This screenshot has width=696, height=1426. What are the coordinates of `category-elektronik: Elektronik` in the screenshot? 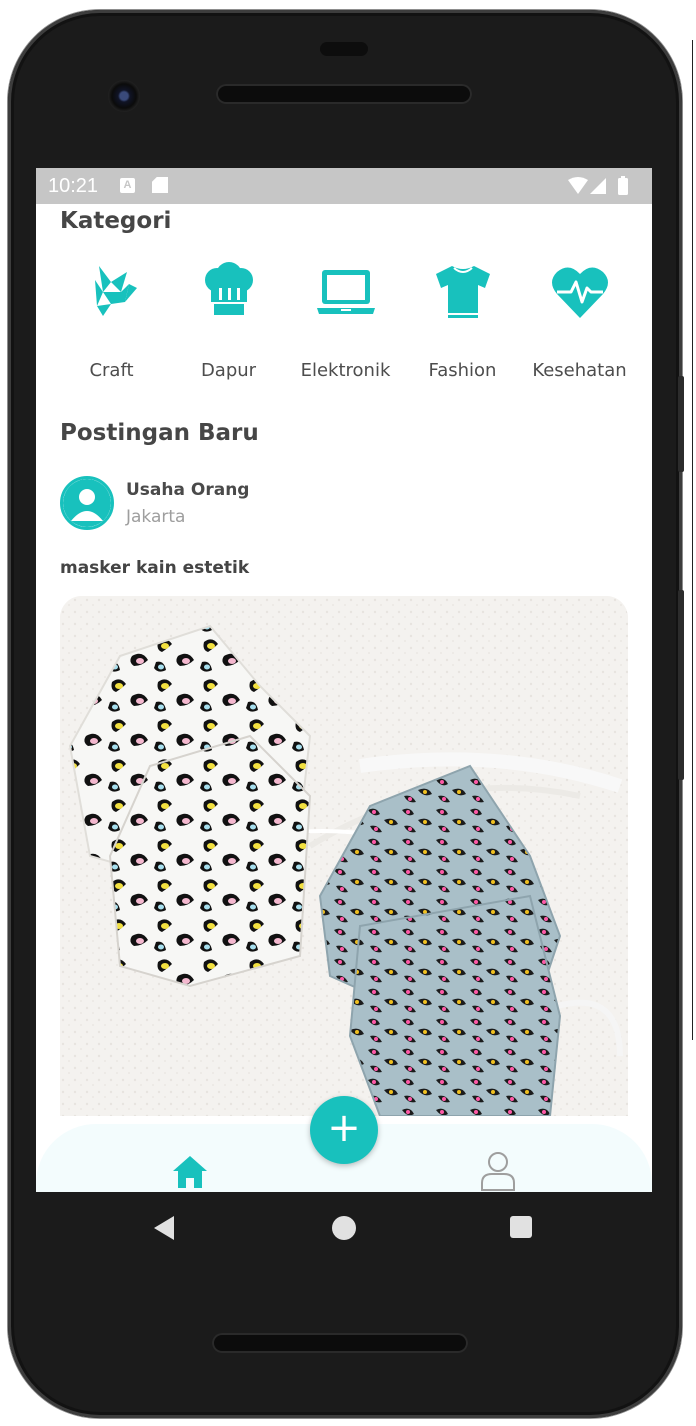 It's located at (345, 322).